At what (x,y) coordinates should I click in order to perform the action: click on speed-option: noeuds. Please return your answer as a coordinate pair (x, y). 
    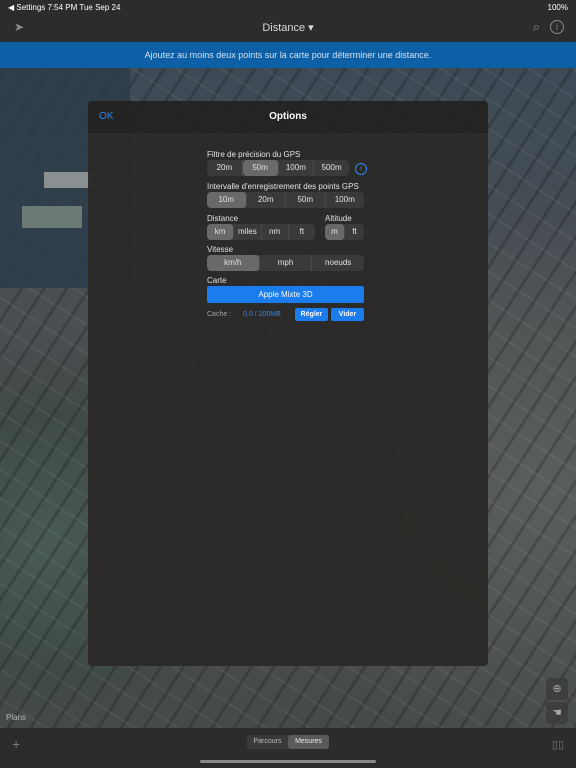
    Looking at the image, I should click on (338, 263).